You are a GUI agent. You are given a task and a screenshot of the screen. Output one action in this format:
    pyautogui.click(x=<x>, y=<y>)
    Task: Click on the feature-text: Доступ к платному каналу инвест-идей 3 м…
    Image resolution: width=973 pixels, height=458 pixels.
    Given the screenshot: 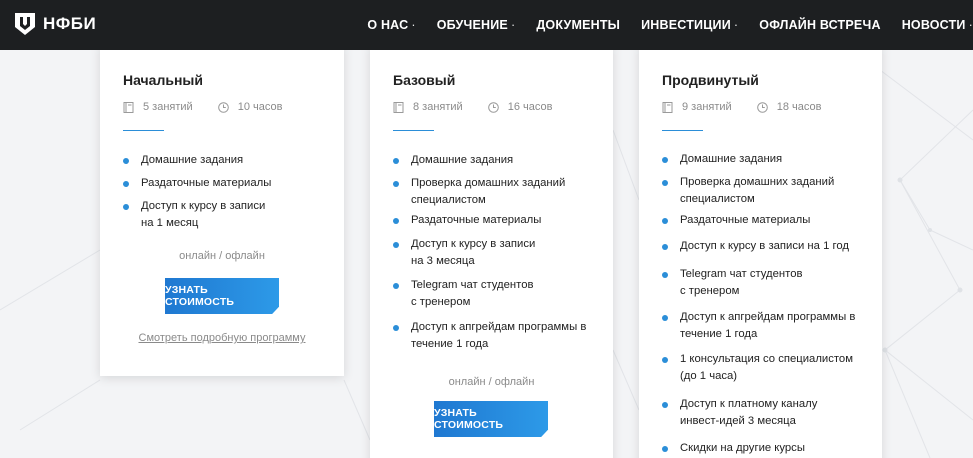 What is the action you would take?
    pyautogui.click(x=749, y=412)
    